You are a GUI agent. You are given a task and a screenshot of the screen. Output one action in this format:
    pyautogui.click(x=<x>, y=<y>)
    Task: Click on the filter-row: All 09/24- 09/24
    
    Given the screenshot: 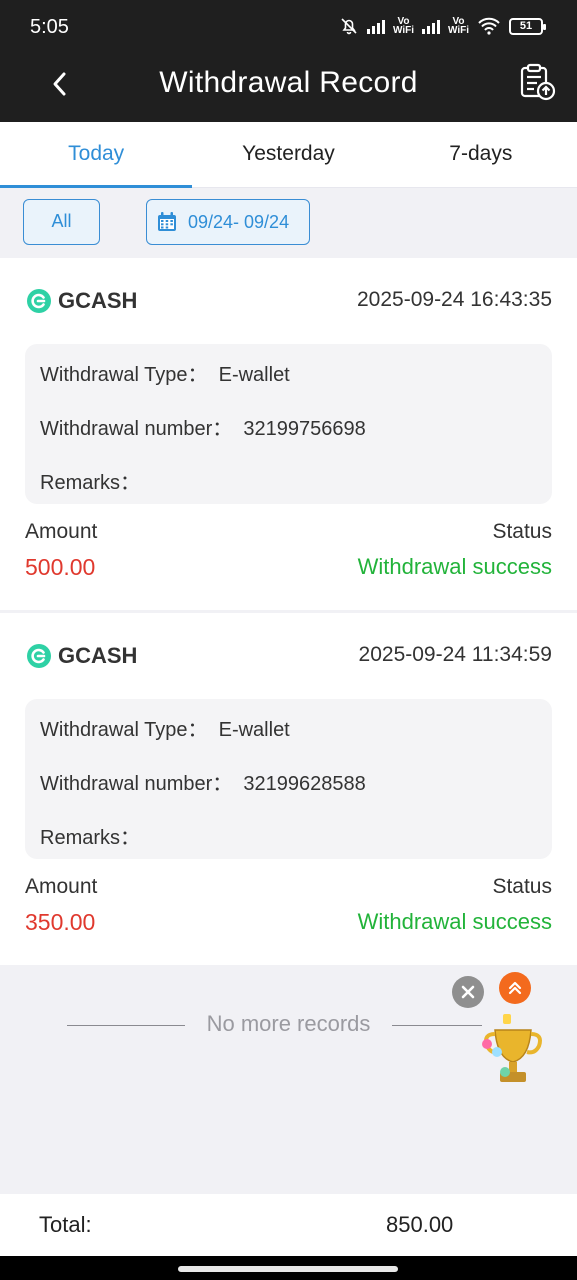 What is the action you would take?
    pyautogui.click(x=288, y=223)
    